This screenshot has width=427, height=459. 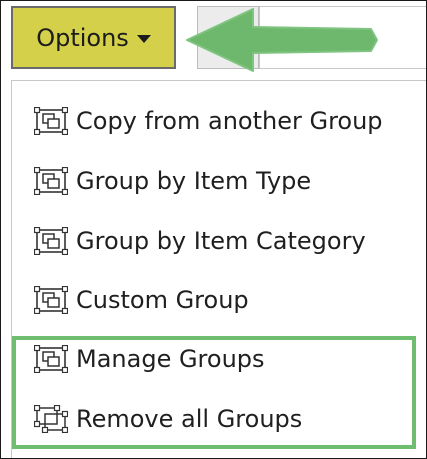 What do you see at coordinates (194, 181) in the screenshot?
I see `menu-item-label: Group by Item Type` at bounding box center [194, 181].